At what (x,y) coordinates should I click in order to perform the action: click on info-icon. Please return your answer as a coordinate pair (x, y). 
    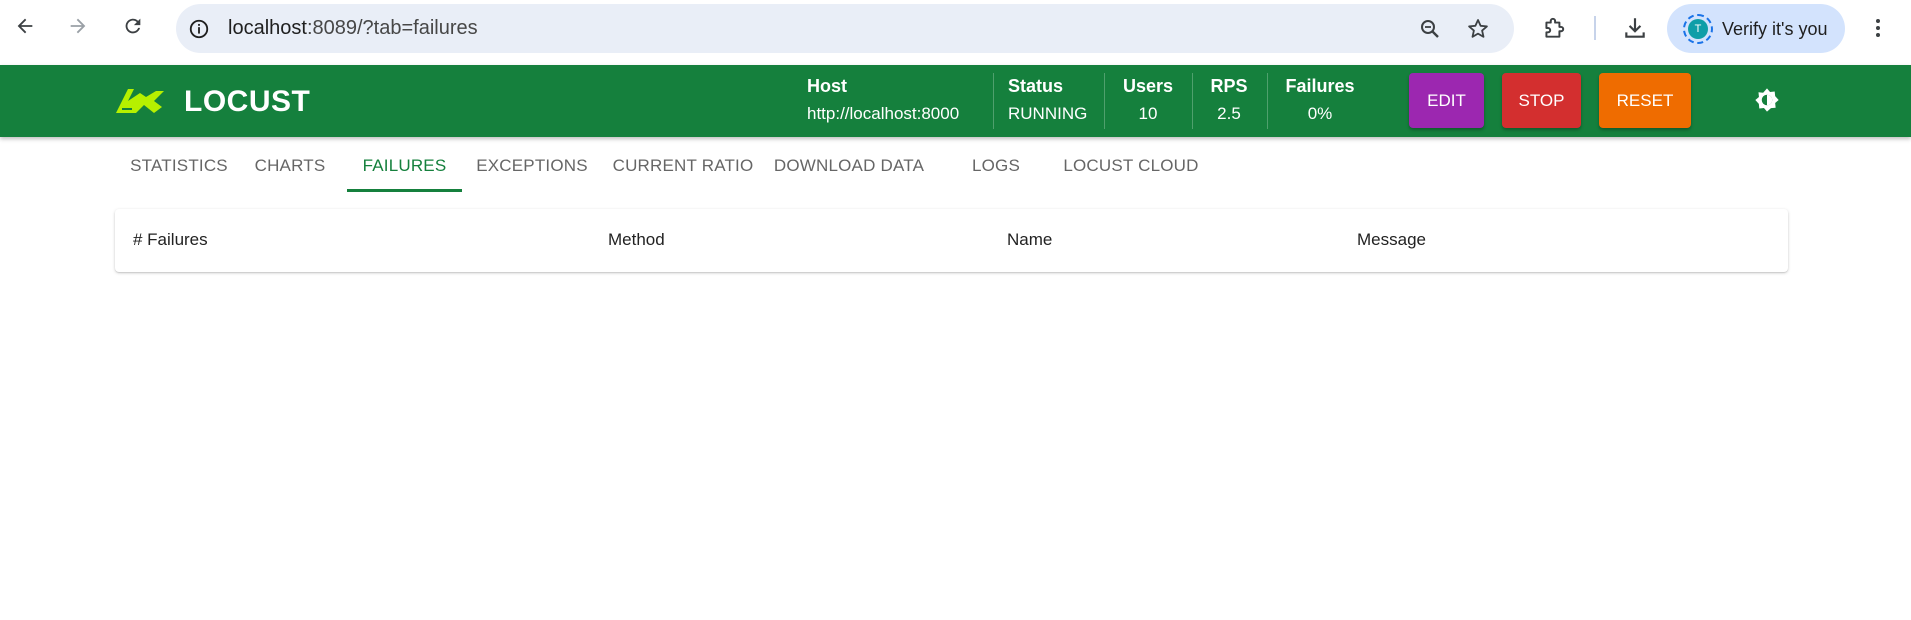
    Looking at the image, I should click on (199, 29).